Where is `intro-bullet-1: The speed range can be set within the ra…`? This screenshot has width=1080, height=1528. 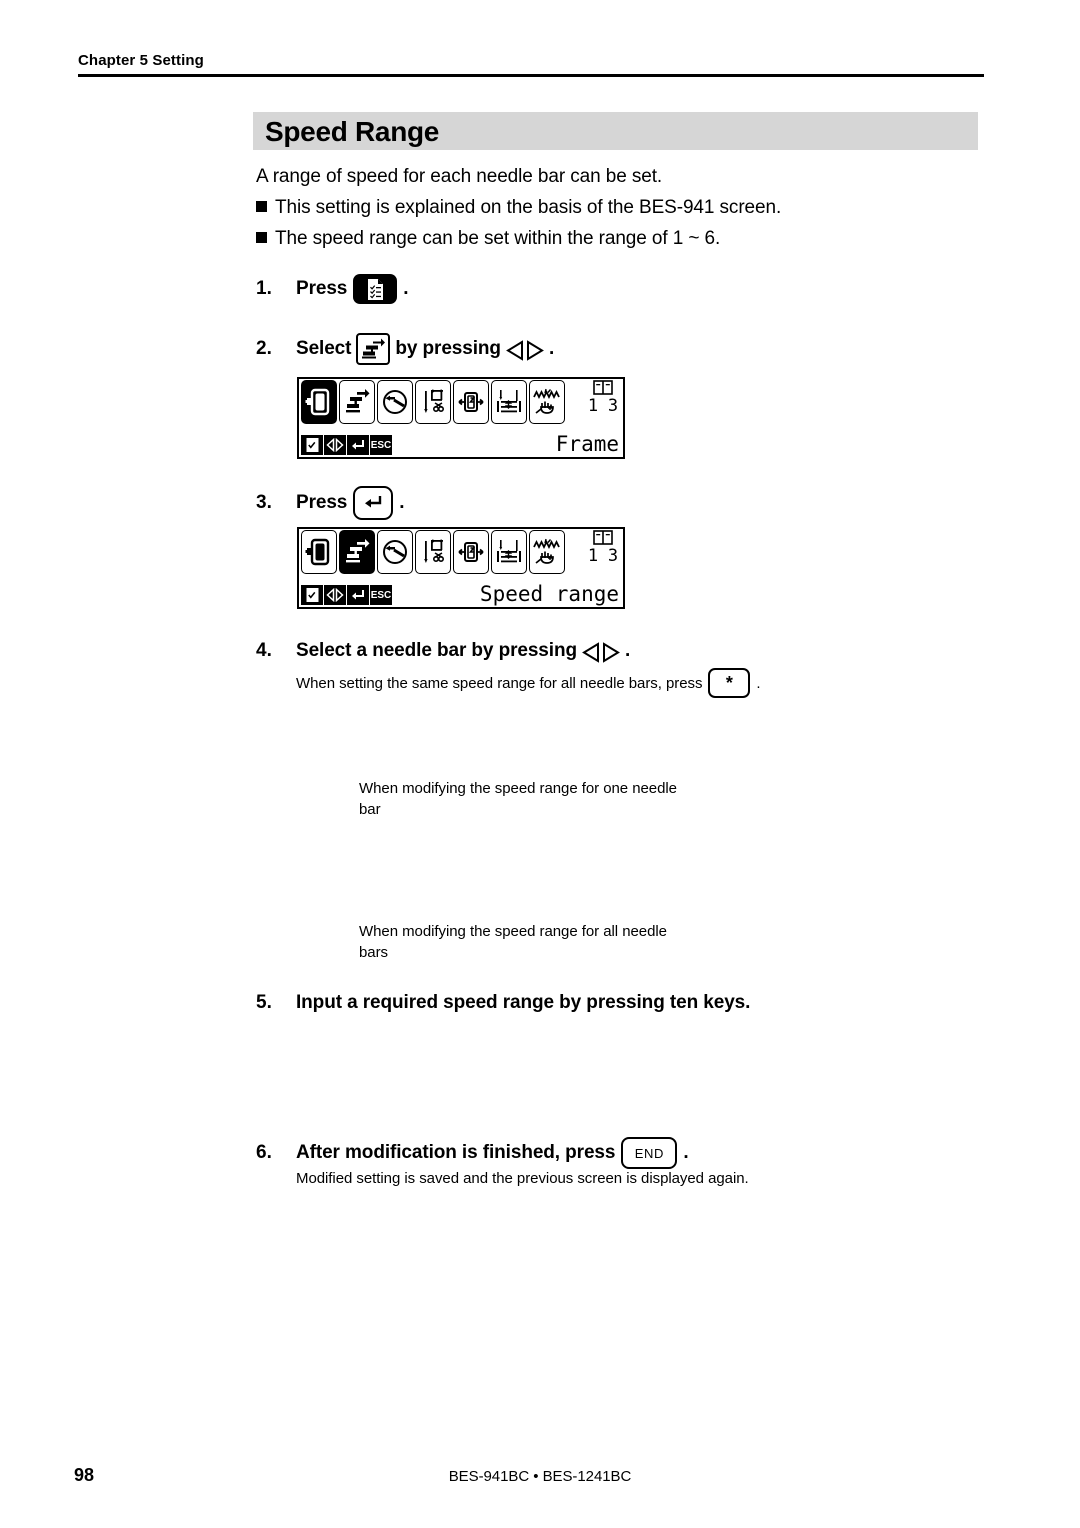 intro-bullet-1: The speed range can be set within the ra… is located at coordinates (606, 238).